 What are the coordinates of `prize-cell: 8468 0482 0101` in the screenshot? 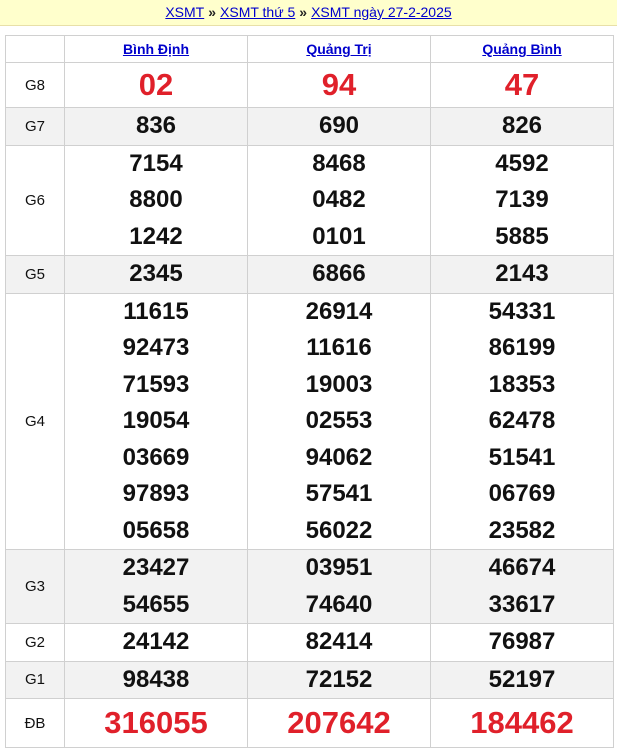 It's located at (339, 200).